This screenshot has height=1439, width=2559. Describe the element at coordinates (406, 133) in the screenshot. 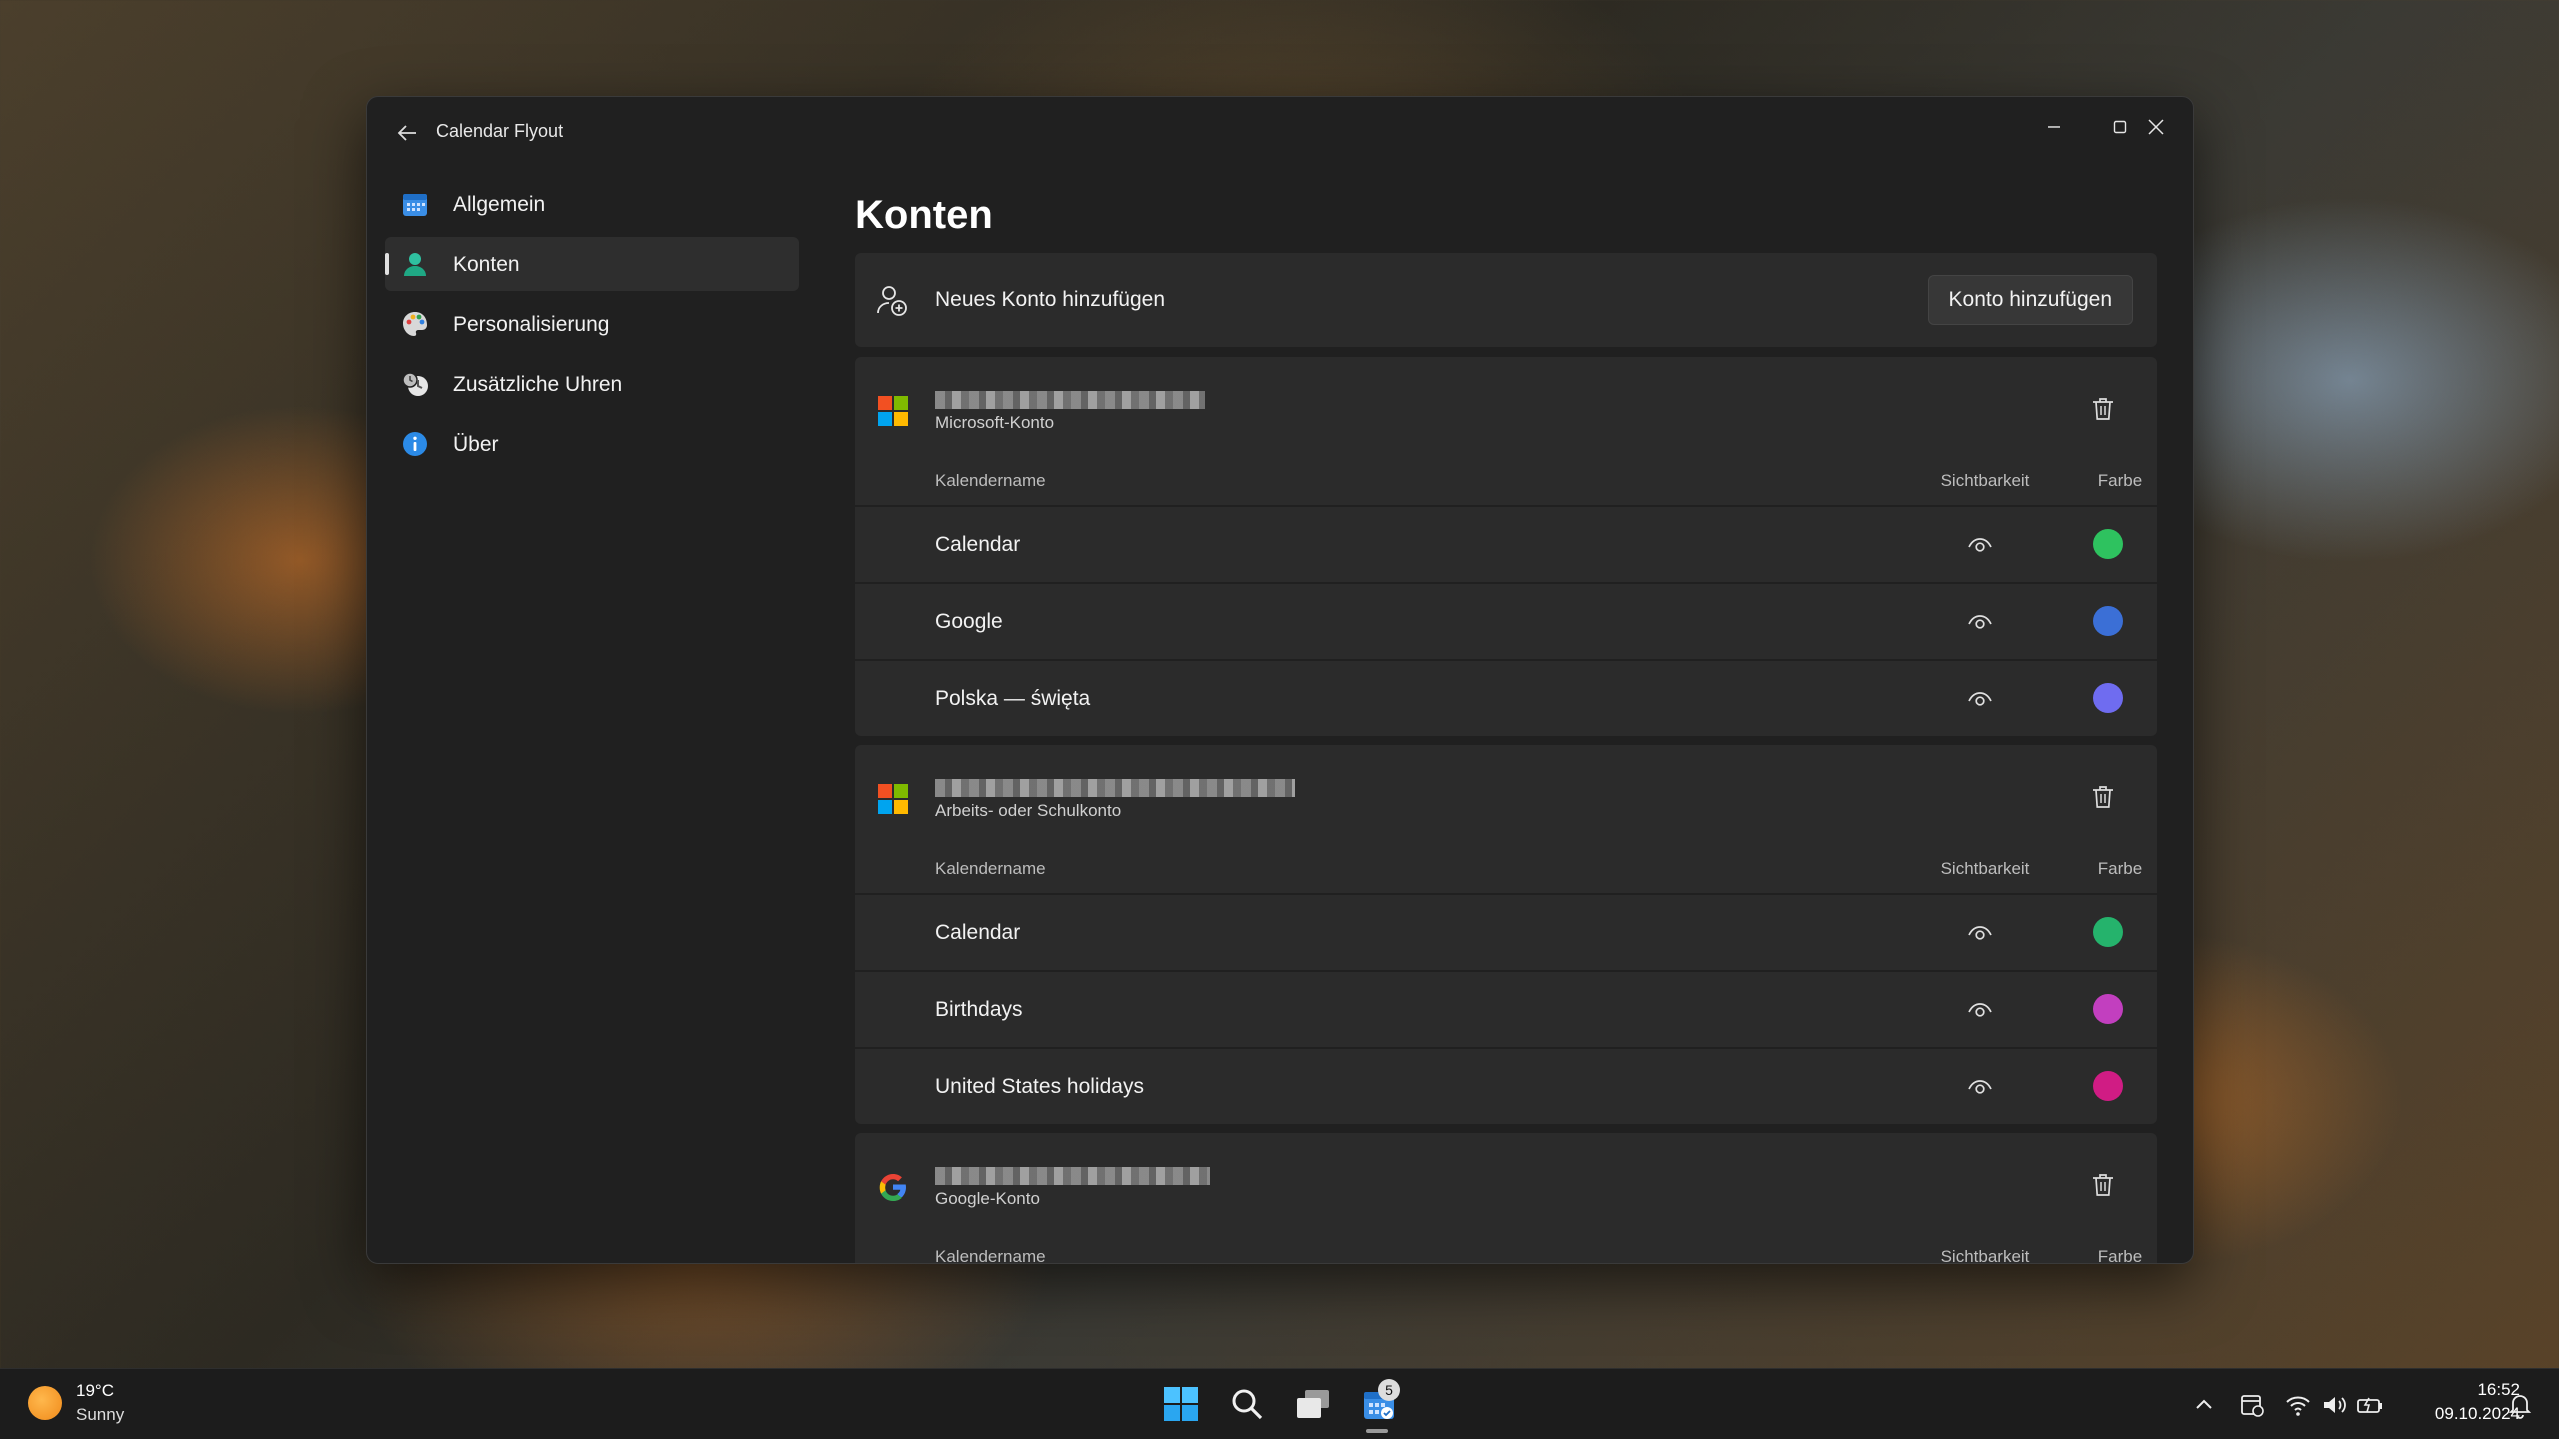

I see `arrow-left-icon` at that location.